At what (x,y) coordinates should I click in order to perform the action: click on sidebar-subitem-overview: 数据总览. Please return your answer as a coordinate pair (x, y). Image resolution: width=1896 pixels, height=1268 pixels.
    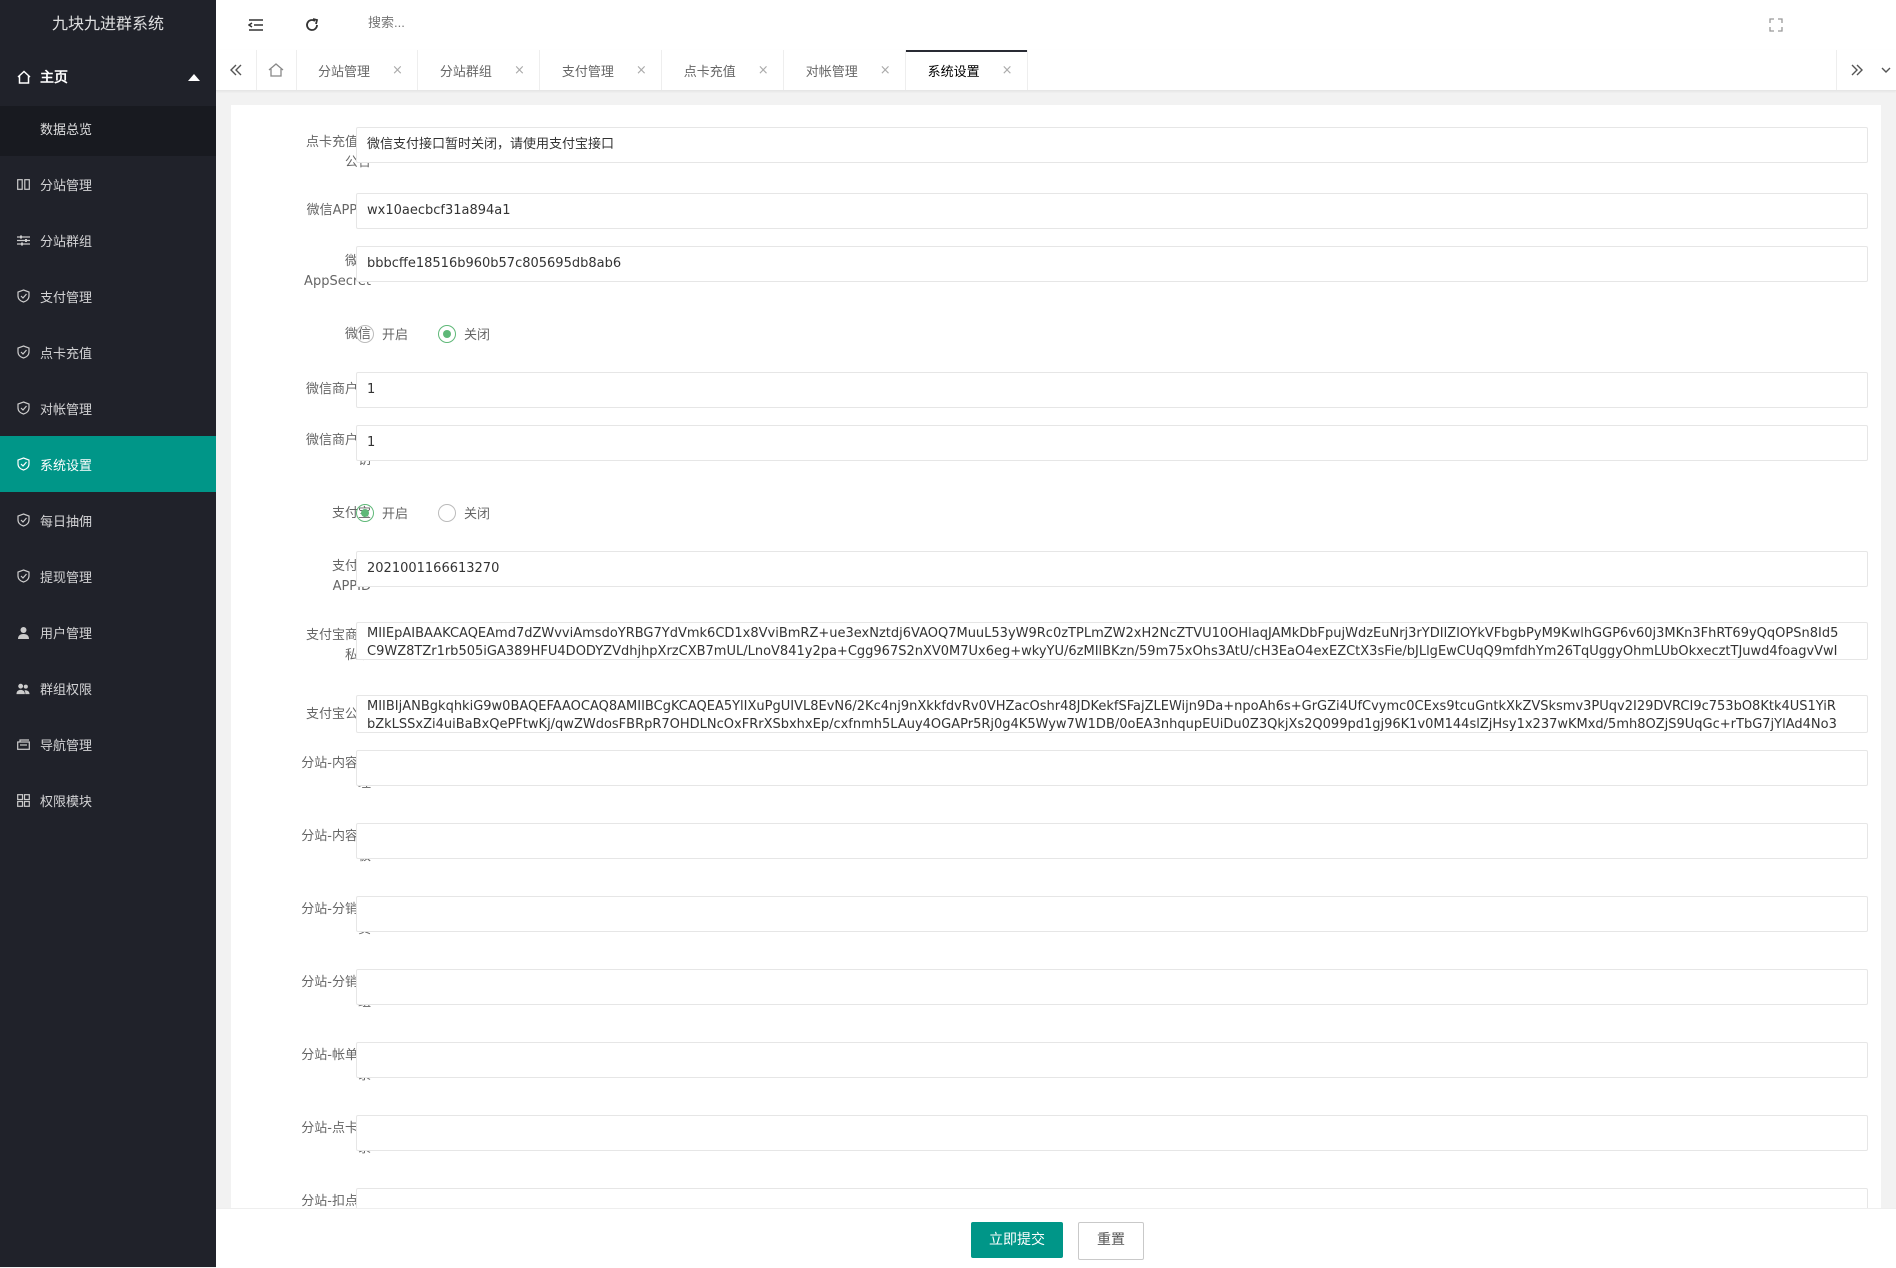
    Looking at the image, I should click on (108, 131).